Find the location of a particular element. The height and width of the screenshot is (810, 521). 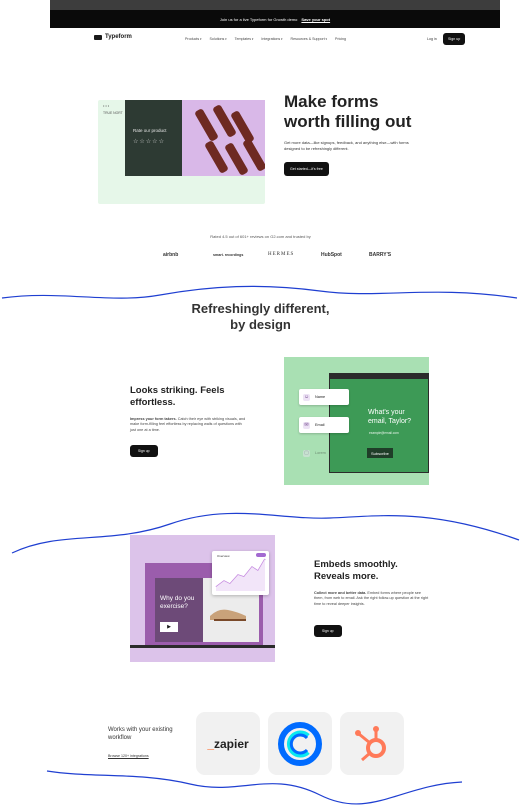

brand-barrys: BARRY'S is located at coordinates (380, 255).